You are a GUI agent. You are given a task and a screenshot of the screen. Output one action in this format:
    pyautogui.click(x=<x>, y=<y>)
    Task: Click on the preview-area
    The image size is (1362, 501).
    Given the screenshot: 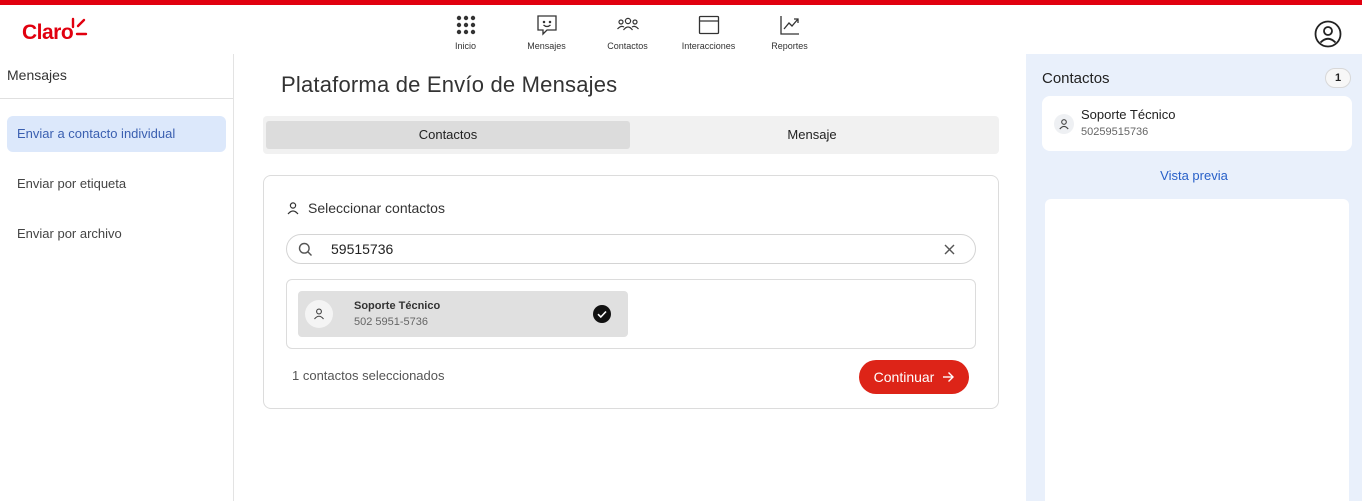 What is the action you would take?
    pyautogui.click(x=1197, y=350)
    